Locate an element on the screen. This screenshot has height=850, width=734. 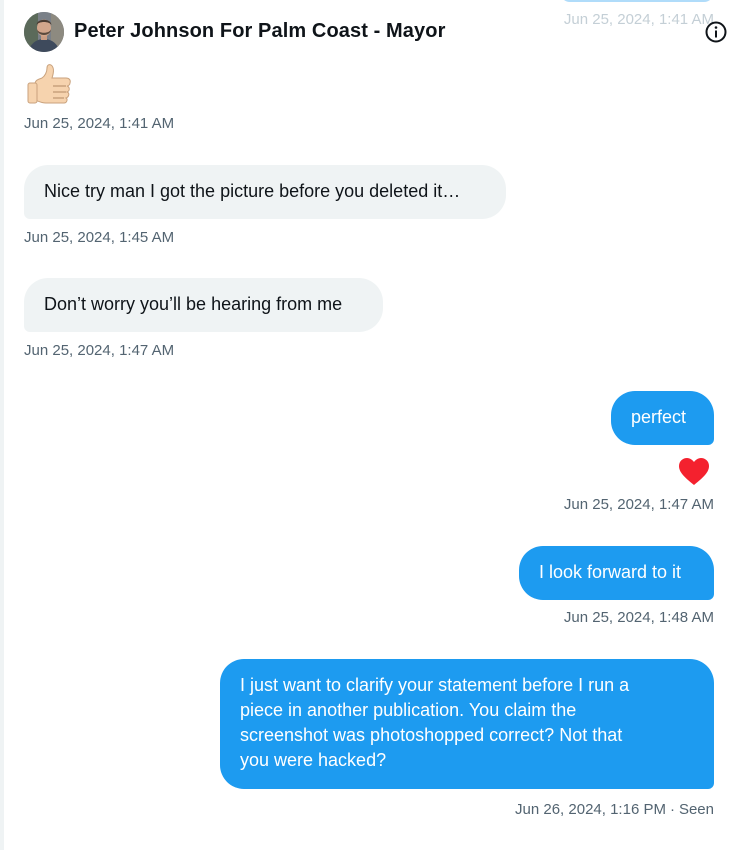
profile-photo is located at coordinates (44, 32).